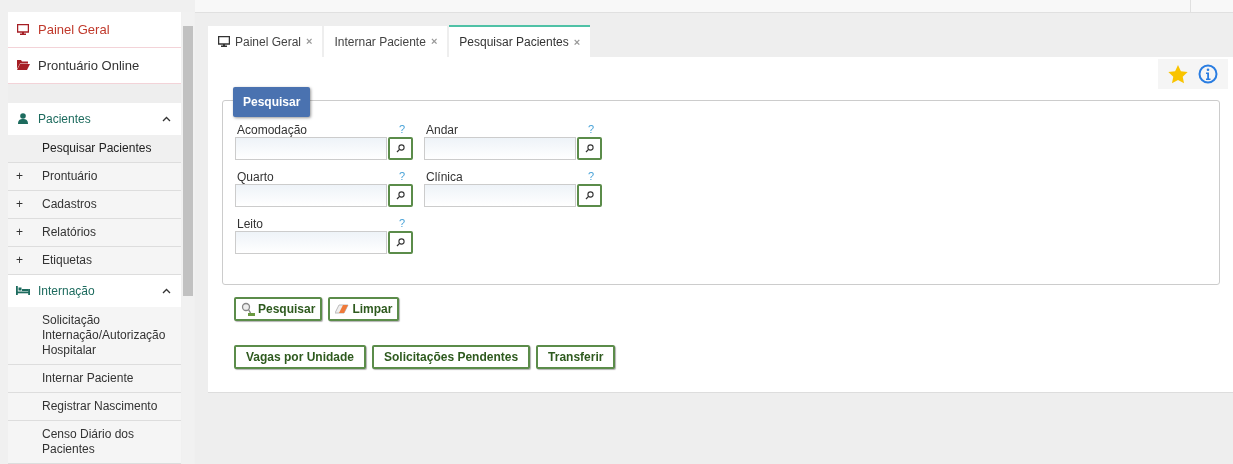 This screenshot has width=1233, height=464. Describe the element at coordinates (1178, 74) in the screenshot. I see `star-icon` at that location.